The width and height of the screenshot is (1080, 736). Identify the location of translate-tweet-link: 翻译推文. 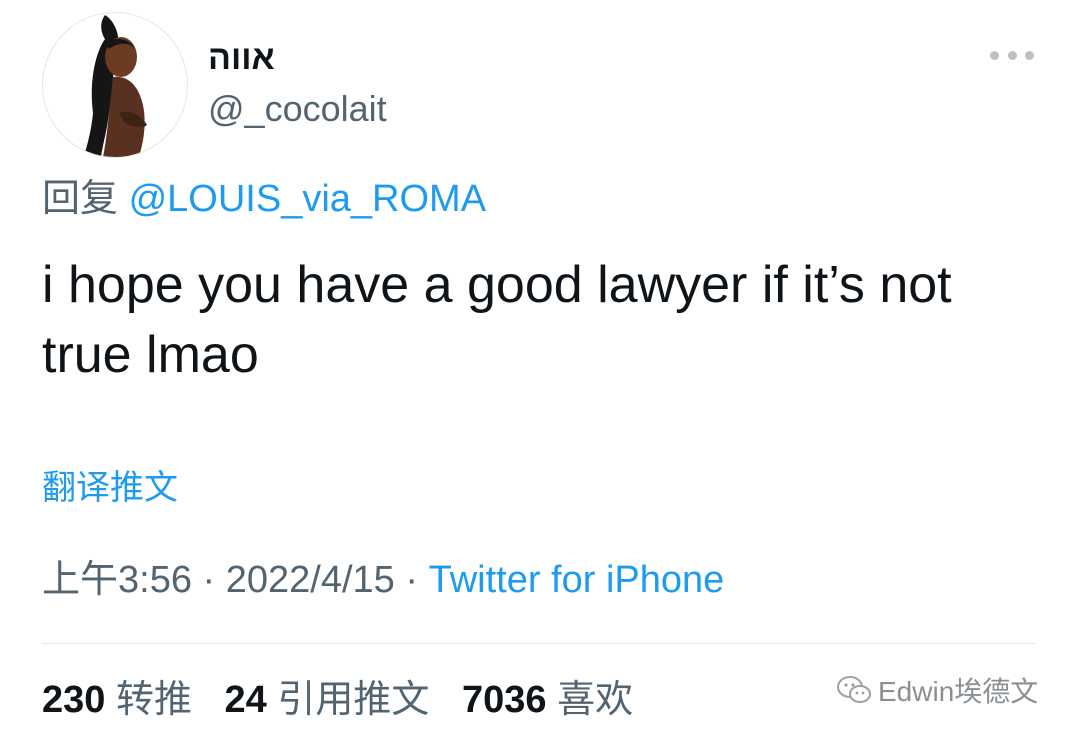
(110, 488).